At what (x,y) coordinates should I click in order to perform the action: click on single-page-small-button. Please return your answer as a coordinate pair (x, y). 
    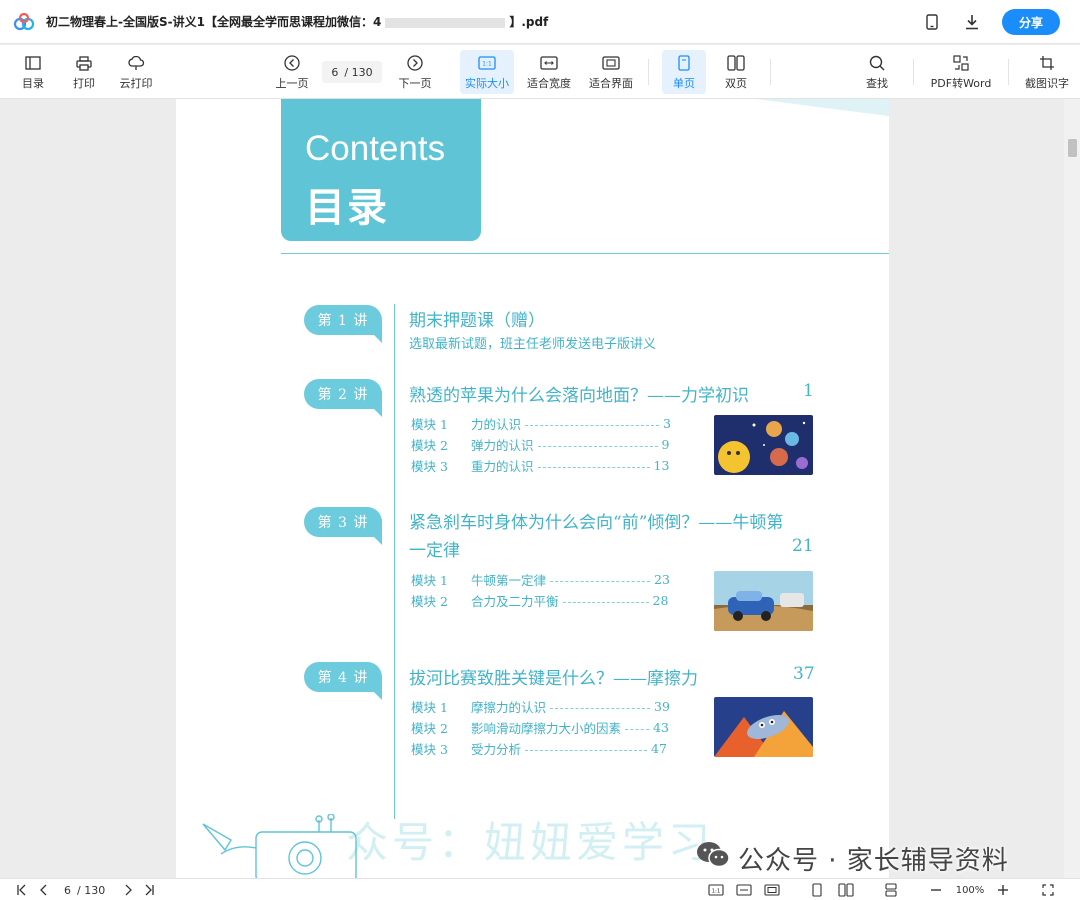
    Looking at the image, I should click on (817, 890).